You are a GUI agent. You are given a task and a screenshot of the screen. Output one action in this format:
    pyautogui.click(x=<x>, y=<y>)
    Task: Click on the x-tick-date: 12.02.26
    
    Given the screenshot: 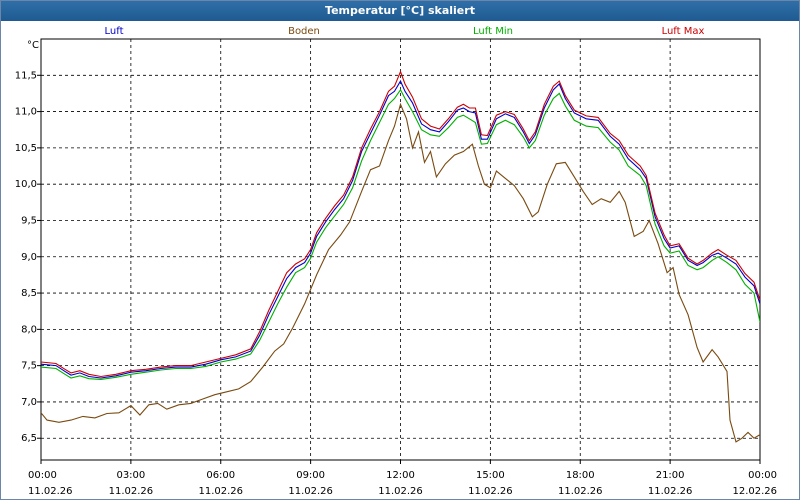 What is the action you would take?
    pyautogui.click(x=754, y=491)
    